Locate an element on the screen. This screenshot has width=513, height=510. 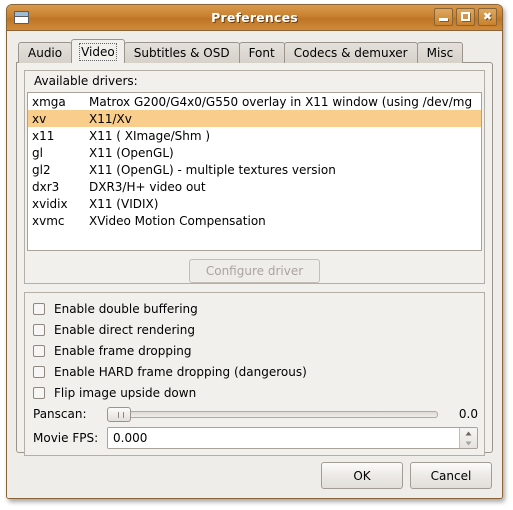
driver-name: xmga is located at coordinates (49, 101).